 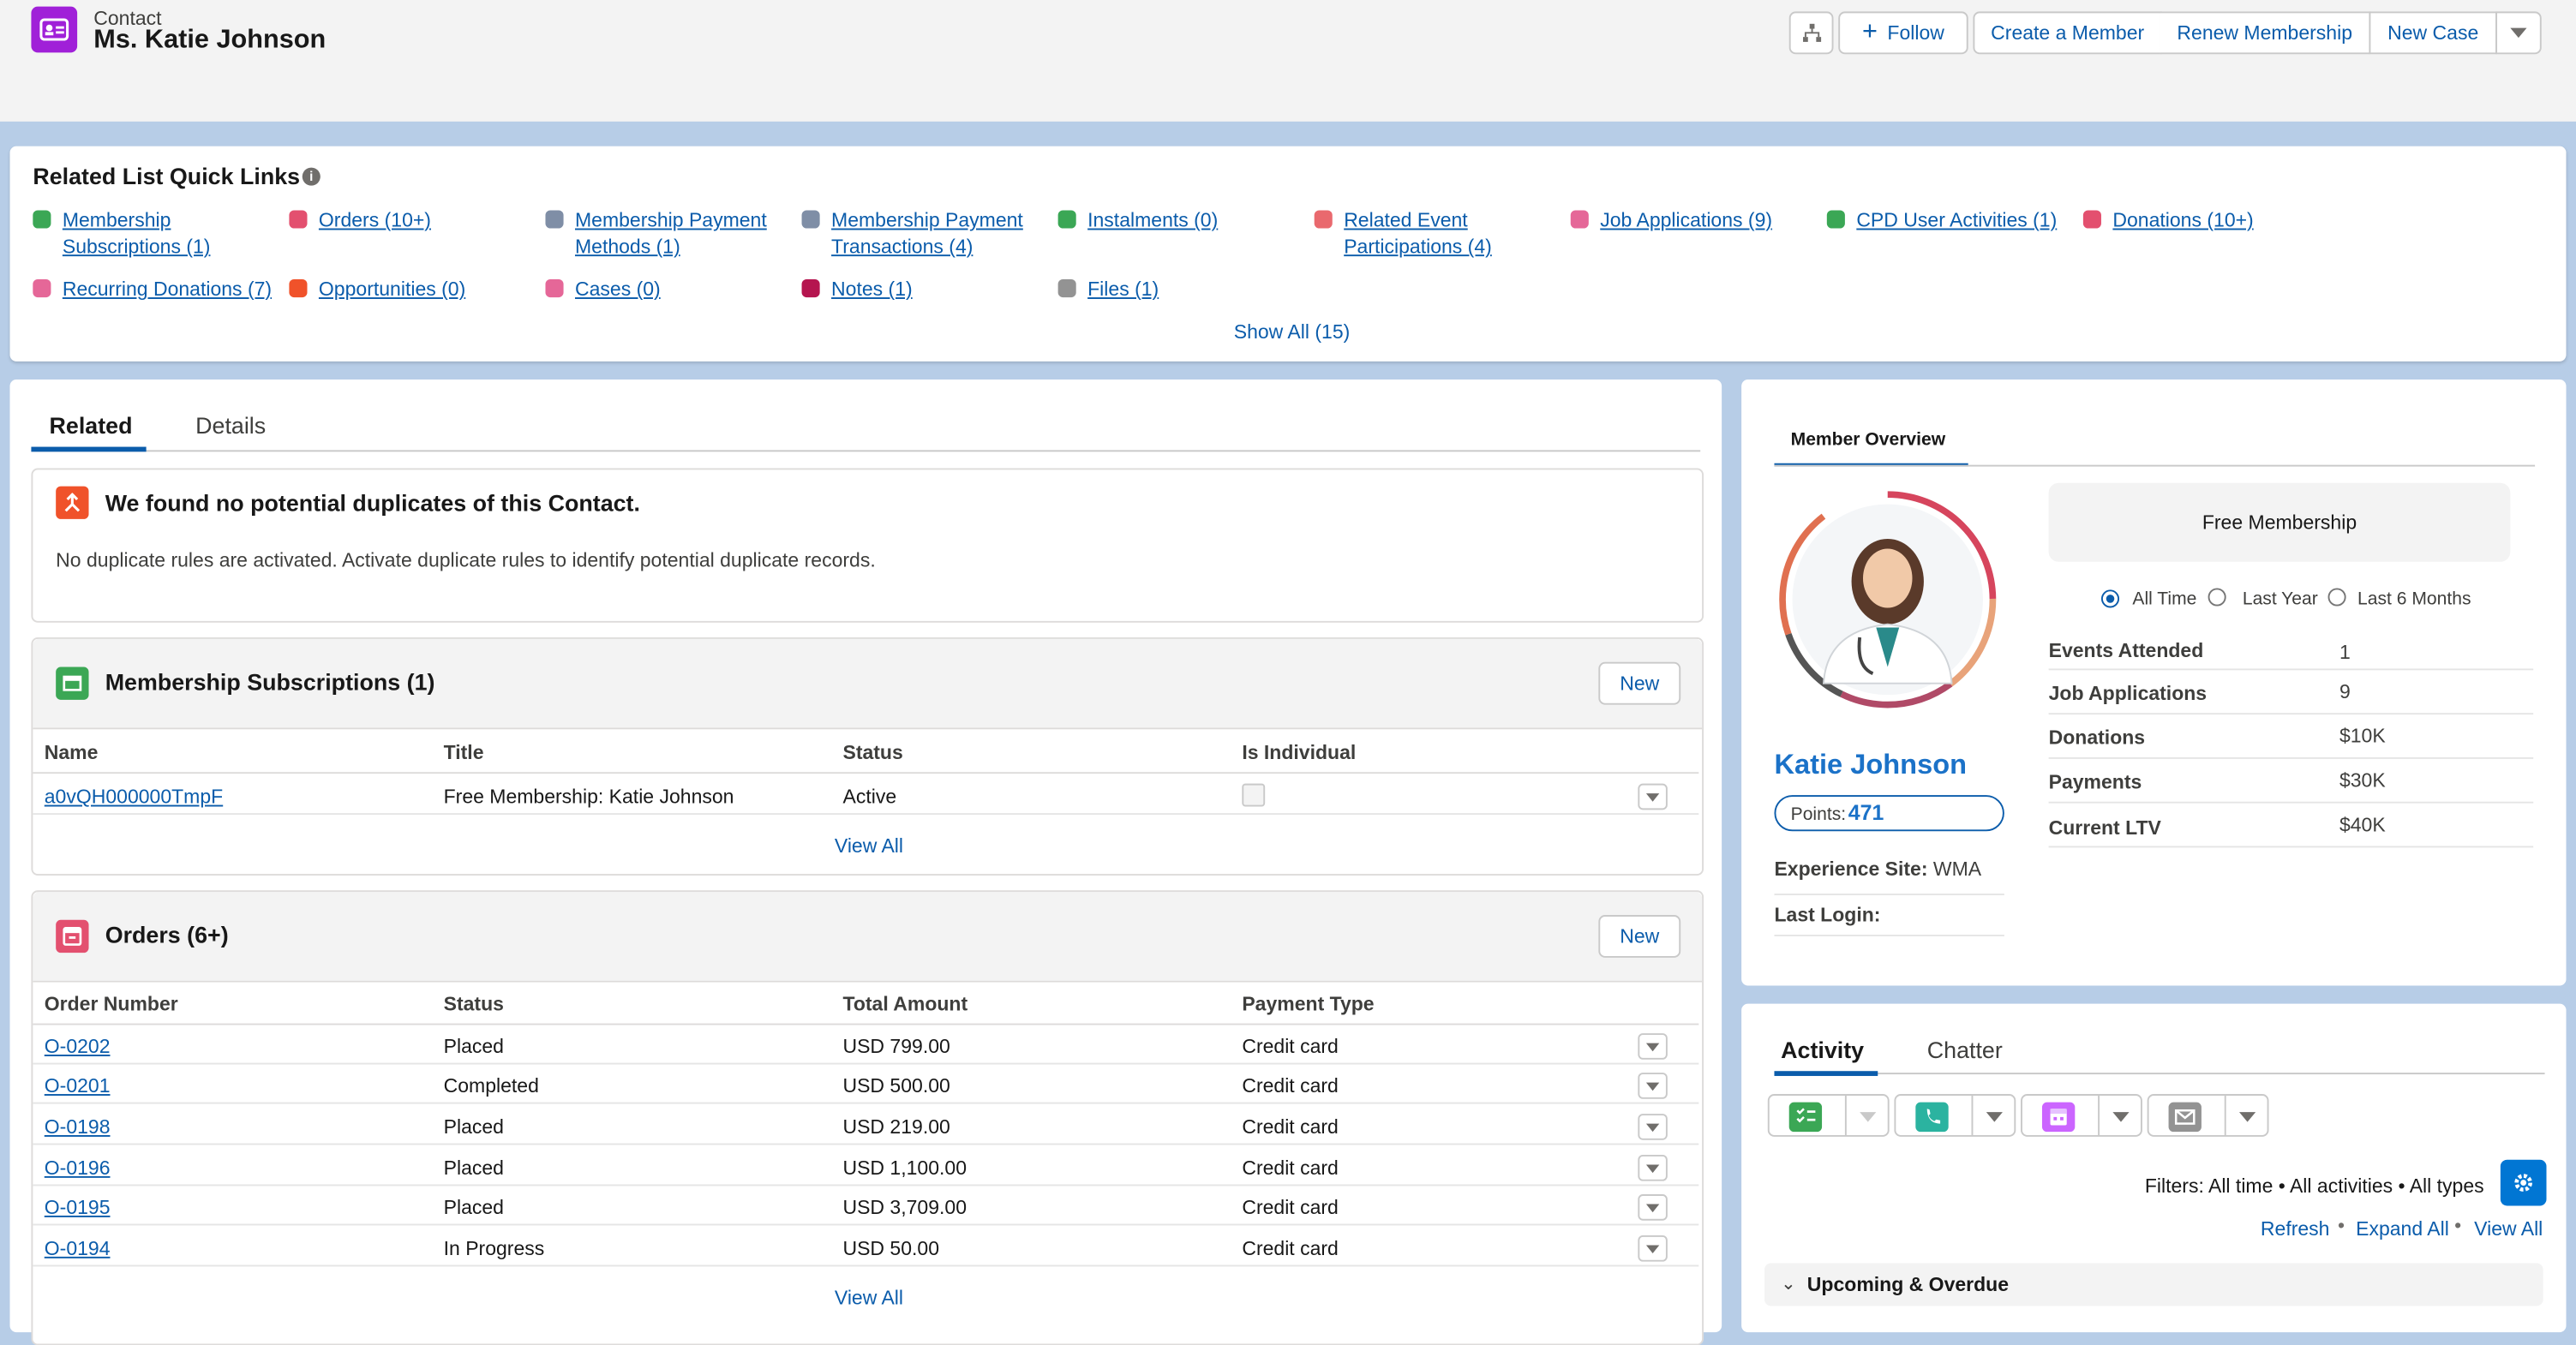 What do you see at coordinates (1403, 233) in the screenshot?
I see `quick-link: Related Event Participations (4)` at bounding box center [1403, 233].